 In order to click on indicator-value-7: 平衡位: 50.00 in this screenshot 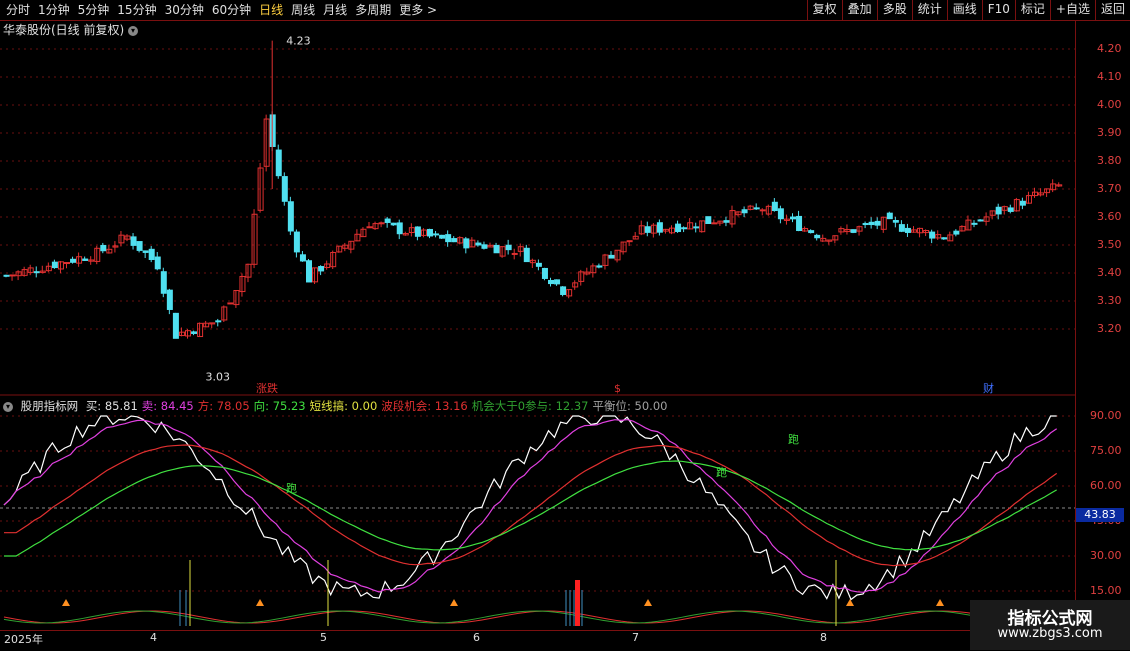, I will do `click(630, 406)`.